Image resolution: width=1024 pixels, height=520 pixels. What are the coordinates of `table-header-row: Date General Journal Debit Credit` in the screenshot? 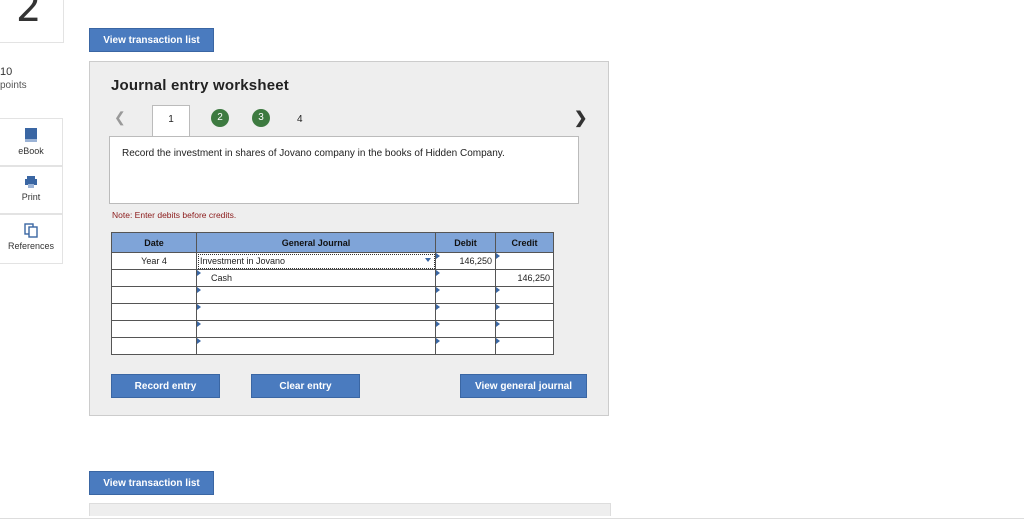 It's located at (332, 242).